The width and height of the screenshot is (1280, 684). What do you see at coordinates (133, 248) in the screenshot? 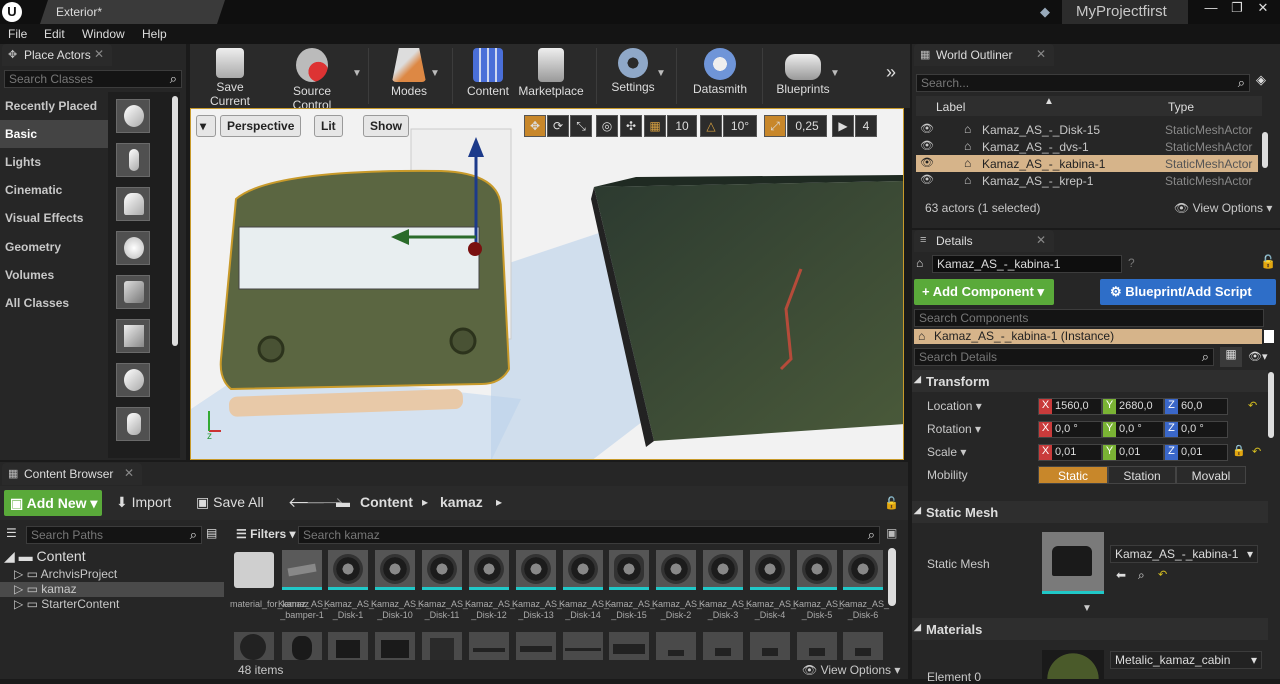
I see `actor-point-light` at bounding box center [133, 248].